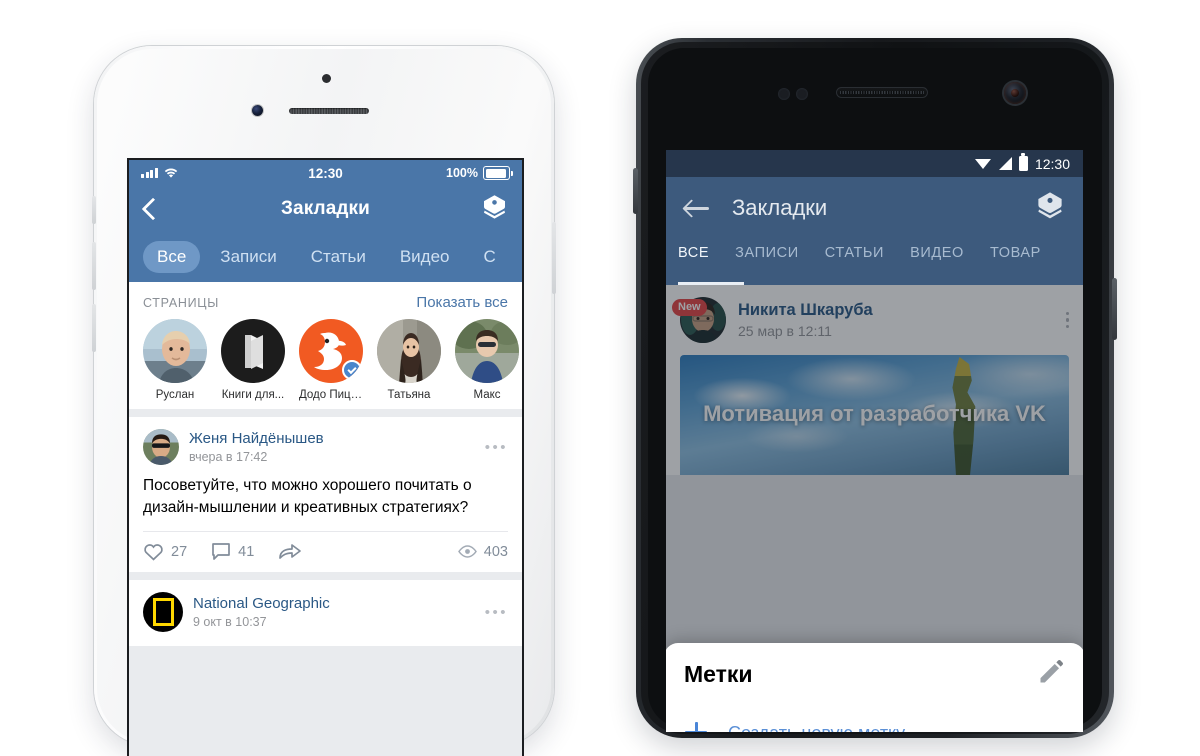  I want to click on views-count: 403, so click(495, 551).